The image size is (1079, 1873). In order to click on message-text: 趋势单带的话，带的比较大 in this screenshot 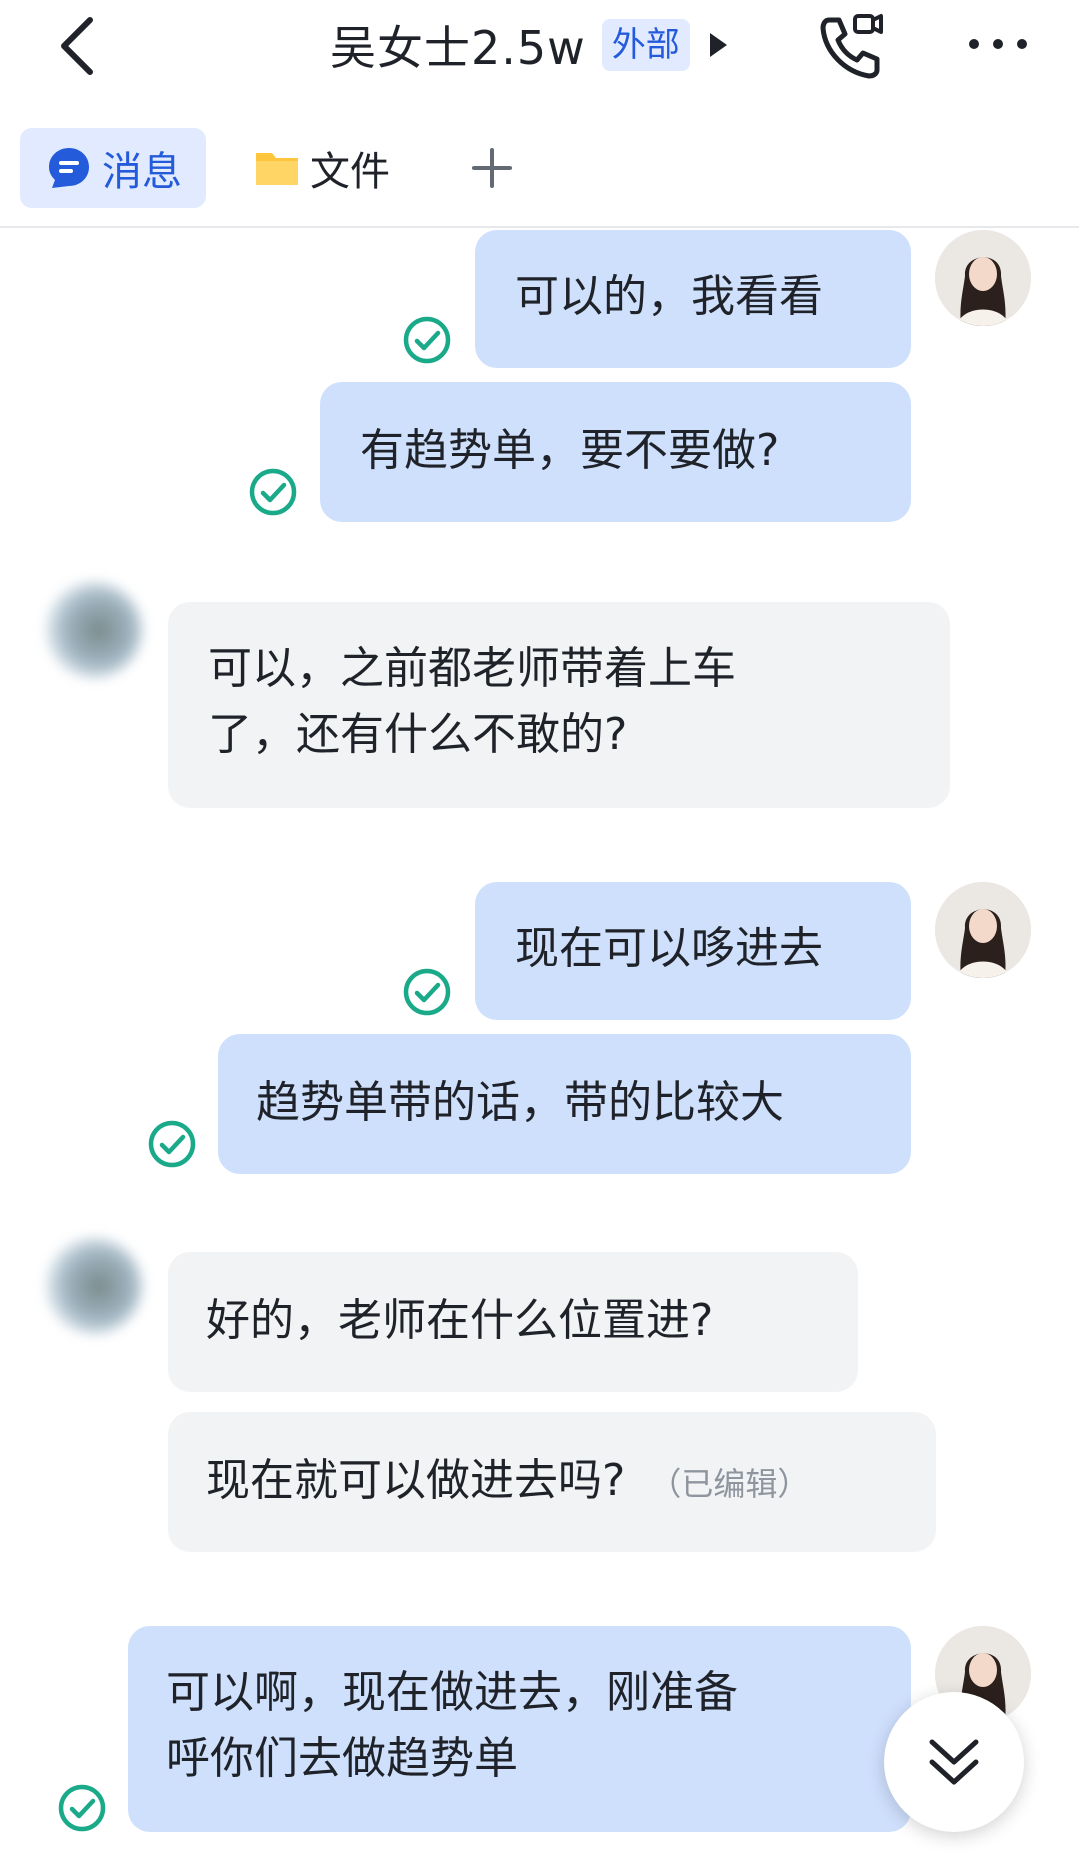, I will do `click(520, 1102)`.